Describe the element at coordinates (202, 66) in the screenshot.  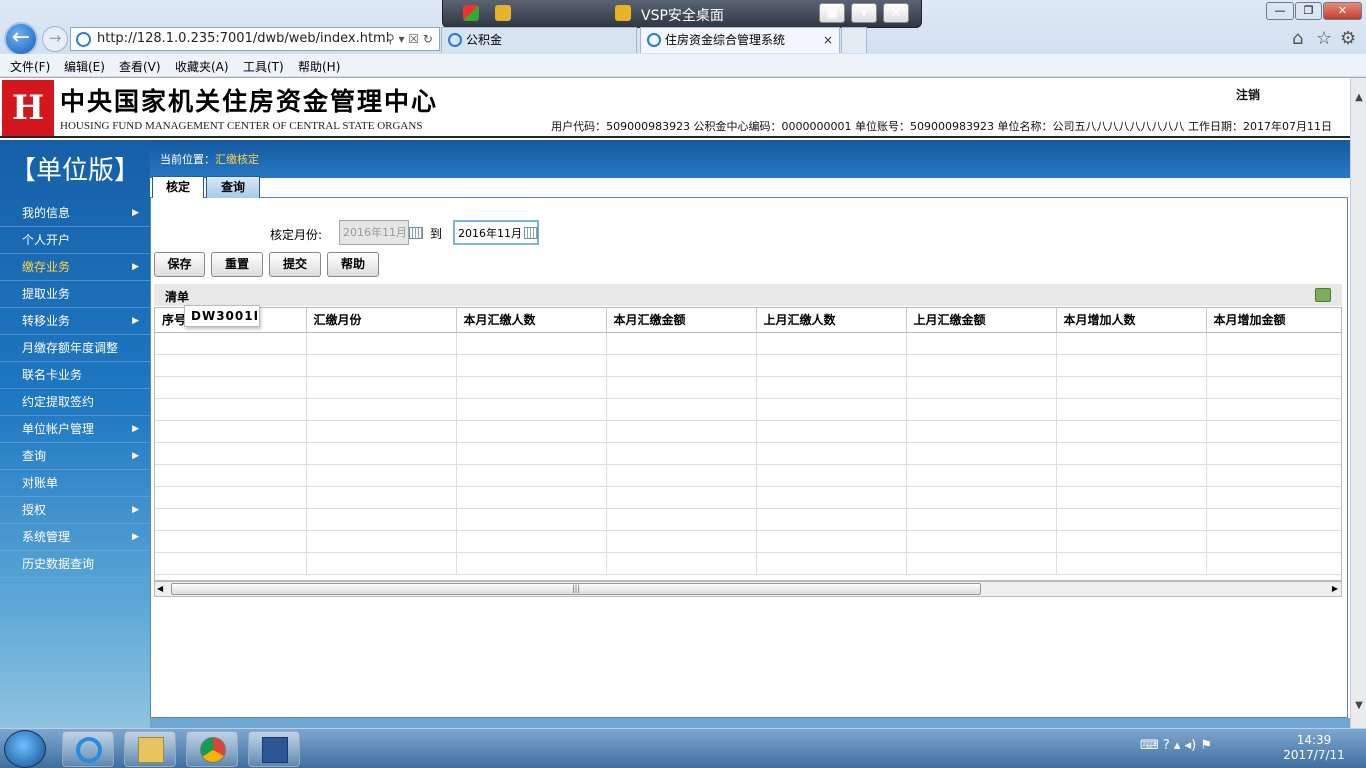
I see `menu-favorites: 收藏夹(A)` at that location.